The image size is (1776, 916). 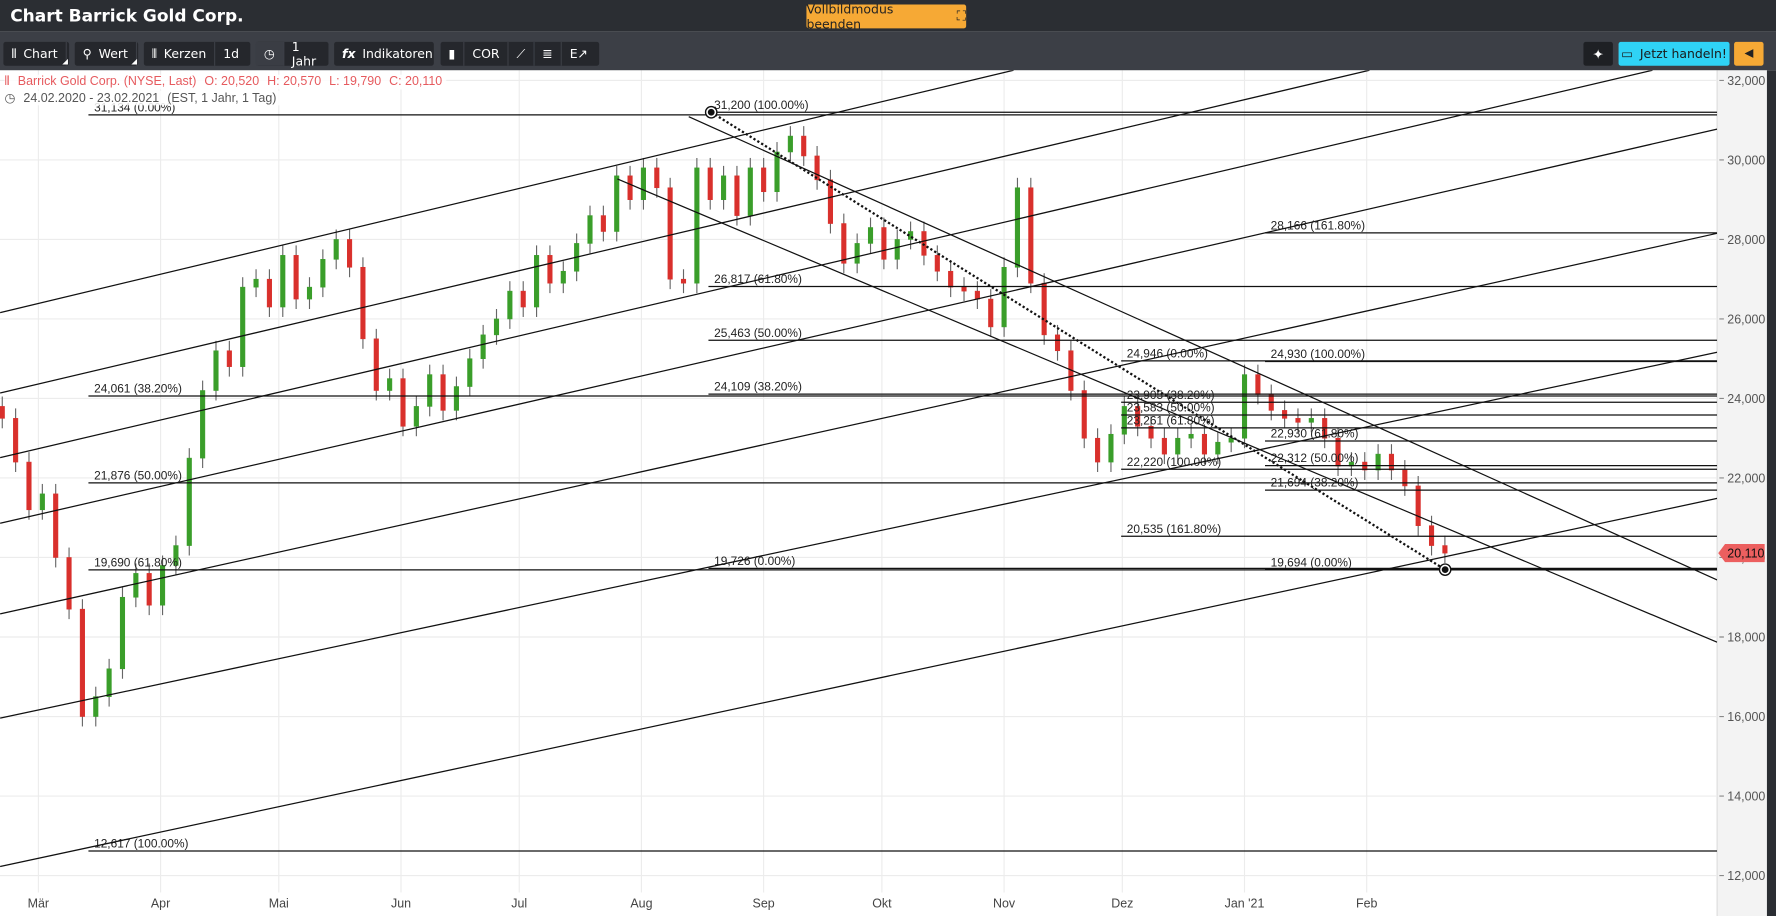 I want to click on chart-type-button: ⫴ Chart, so click(x=36, y=53).